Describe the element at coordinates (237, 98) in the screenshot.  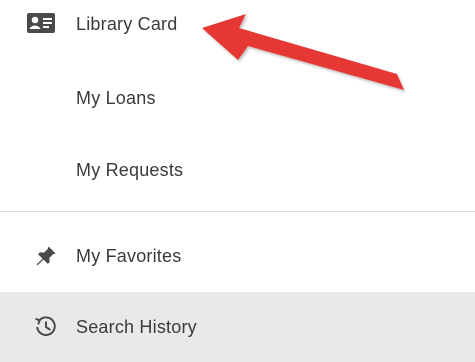
I see `menu-item-my-loans: My Loans` at that location.